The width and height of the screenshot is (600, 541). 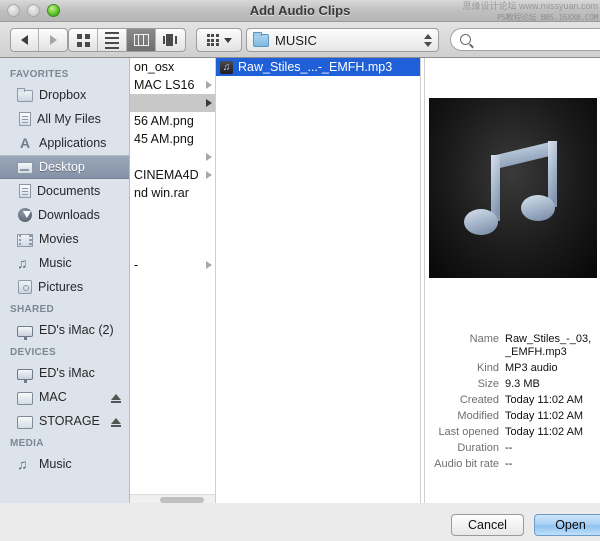 I want to click on sidebar-section-media: MEDIA, so click(x=27, y=443).